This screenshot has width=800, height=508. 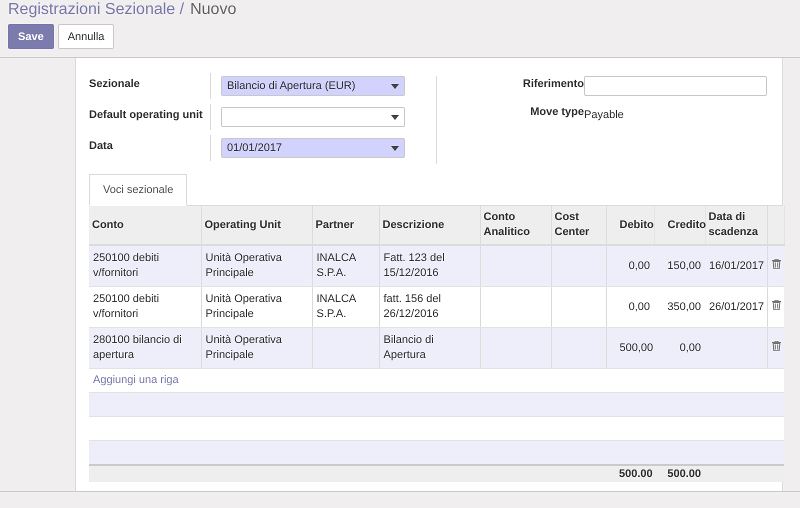 I want to click on table-cell: Bilancio di Apertura, so click(x=409, y=347).